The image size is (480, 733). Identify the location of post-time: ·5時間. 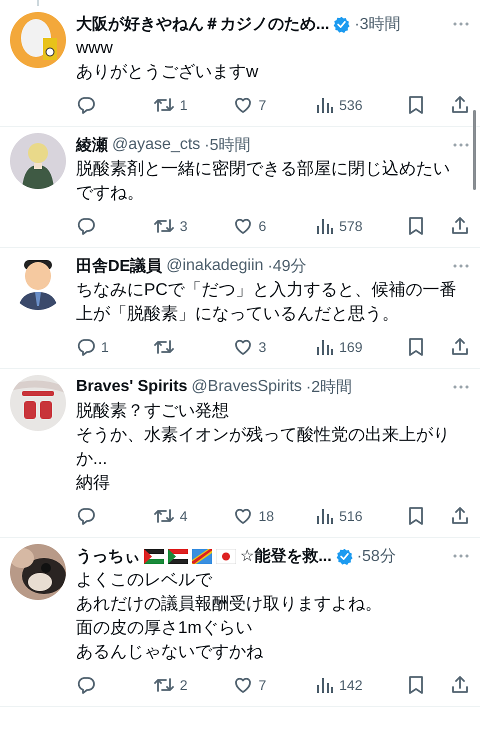
(227, 145).